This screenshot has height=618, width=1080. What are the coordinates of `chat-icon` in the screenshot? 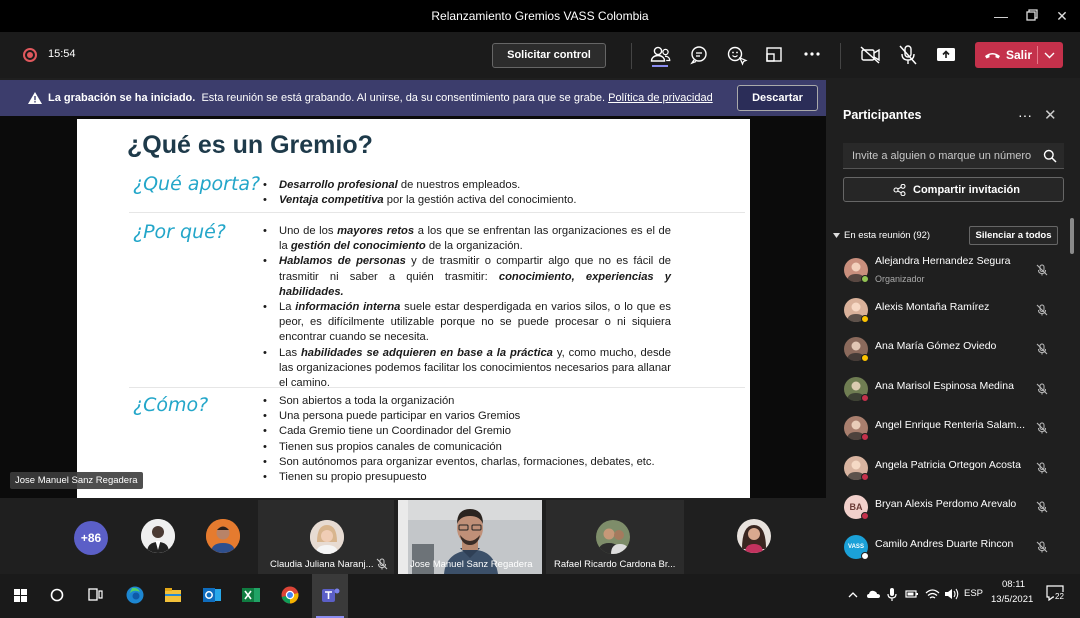 It's located at (699, 55).